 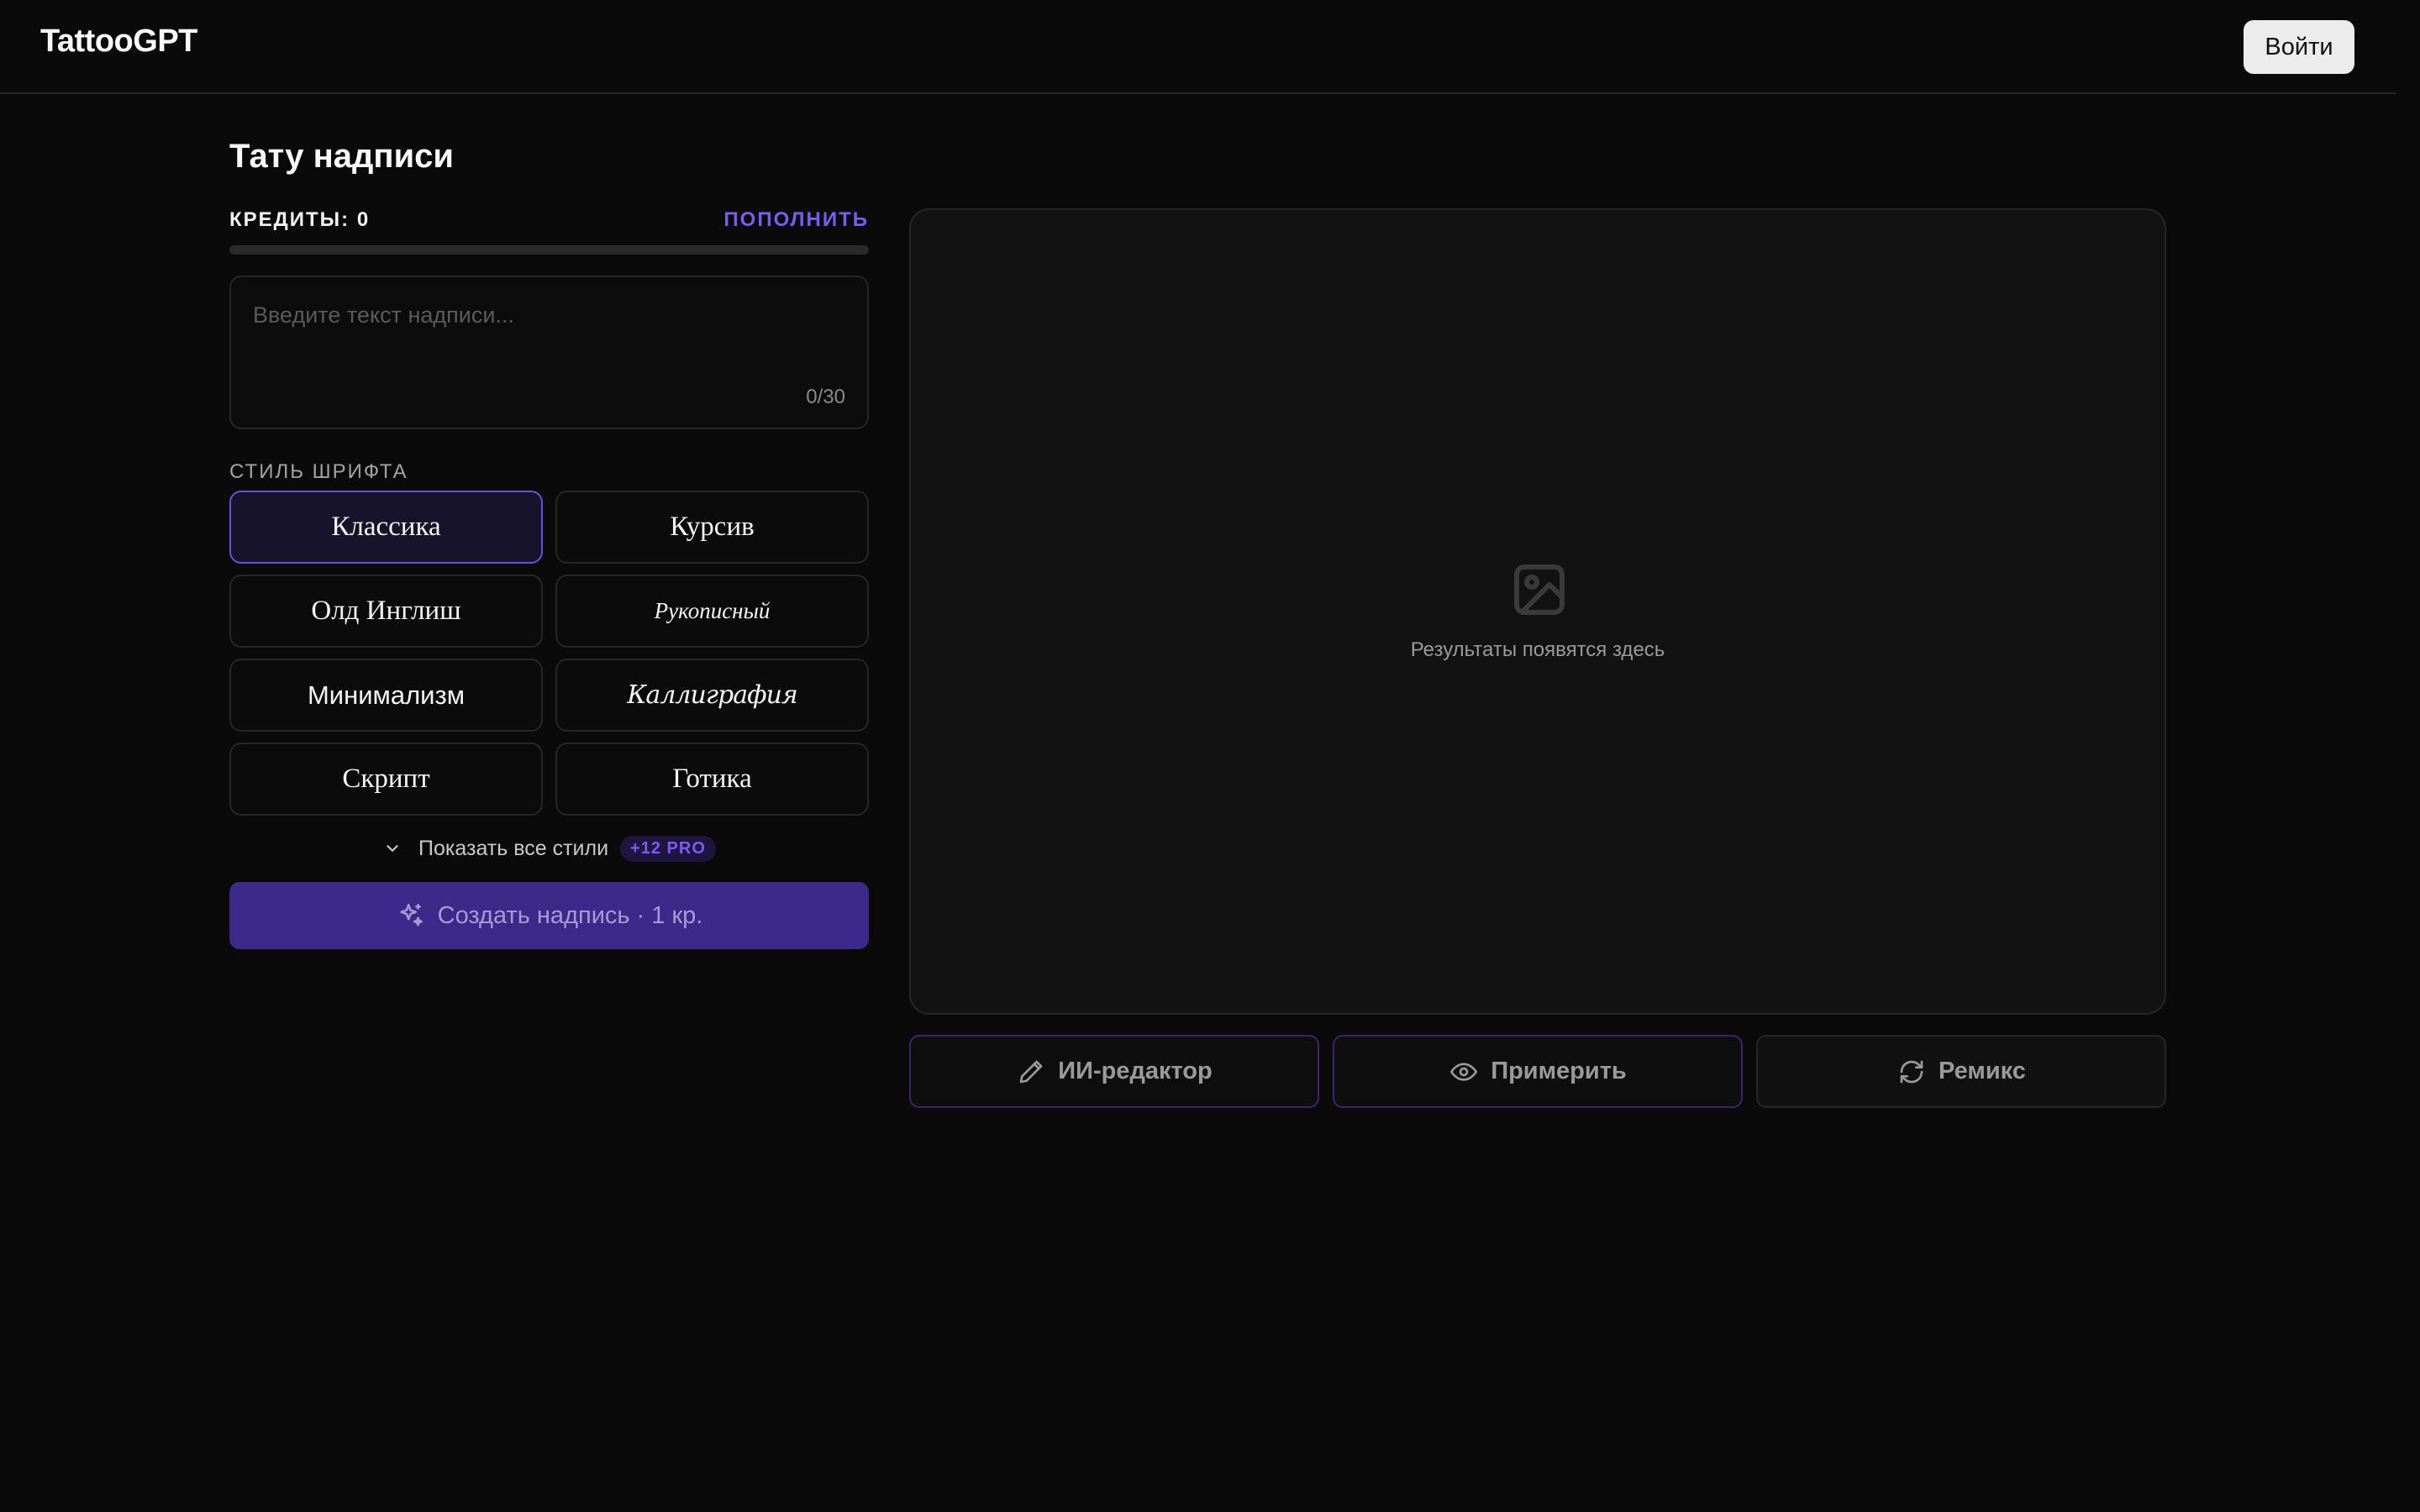 What do you see at coordinates (570, 915) in the screenshot?
I see `create-inscription-label: Создать надпись · 1 кр.` at bounding box center [570, 915].